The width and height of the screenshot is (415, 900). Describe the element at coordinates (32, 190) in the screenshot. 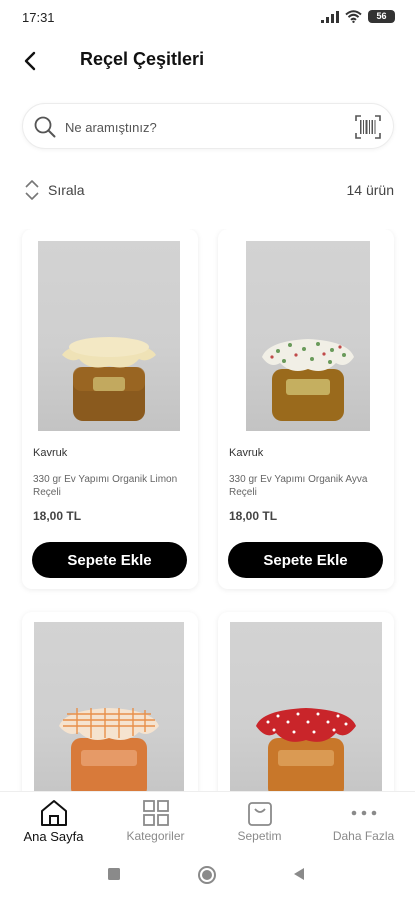

I see `sort-icon` at that location.